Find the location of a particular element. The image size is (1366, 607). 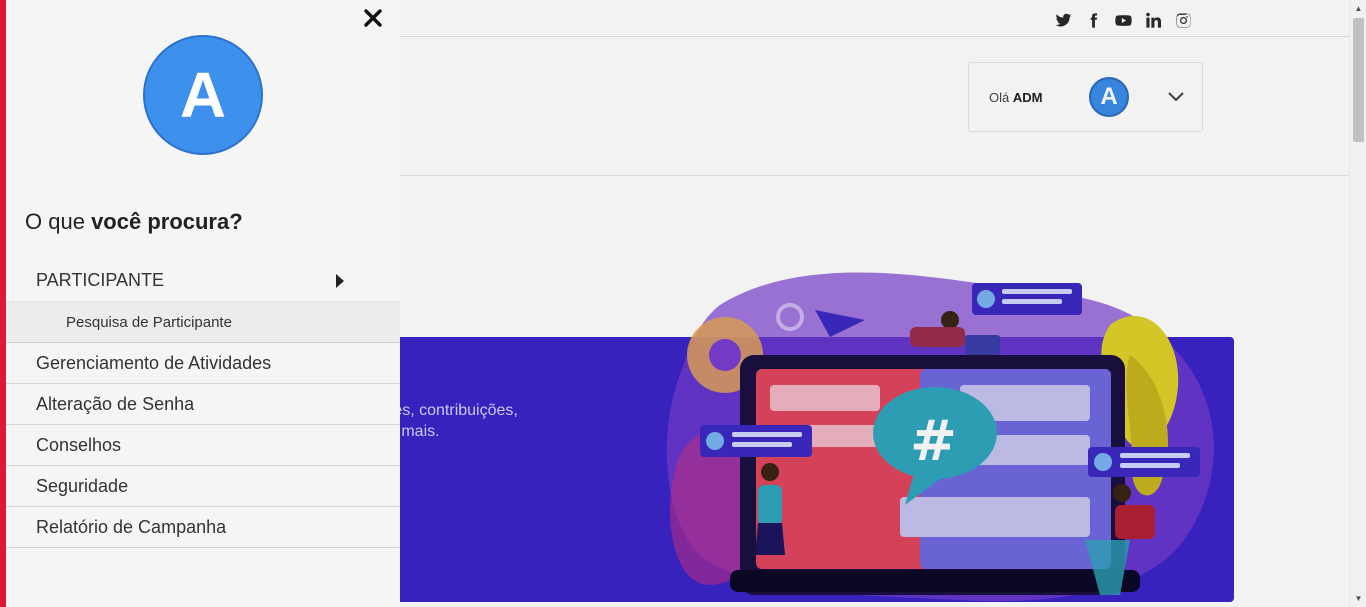

menu-item-label: PARTICIPANTE is located at coordinates (100, 280).